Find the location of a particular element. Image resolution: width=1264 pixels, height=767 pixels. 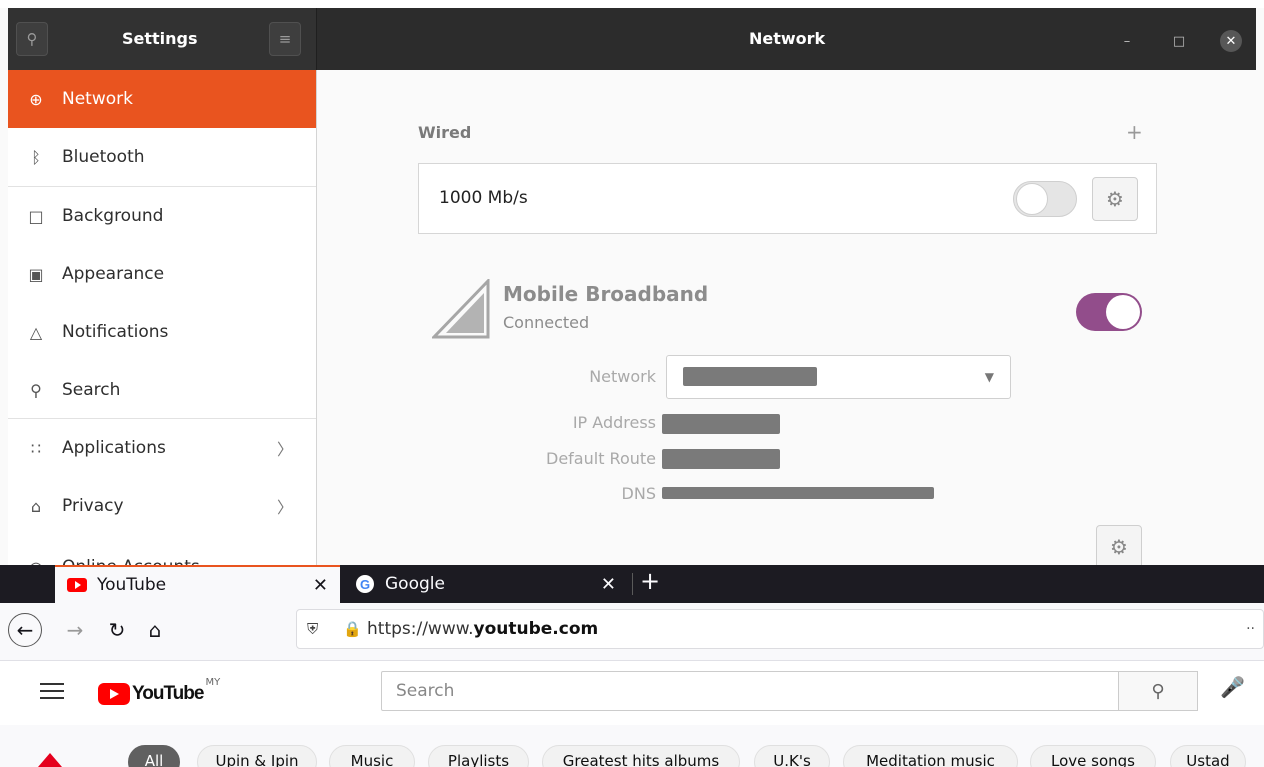

gear-icon: ⚙ is located at coordinates (1115, 199).